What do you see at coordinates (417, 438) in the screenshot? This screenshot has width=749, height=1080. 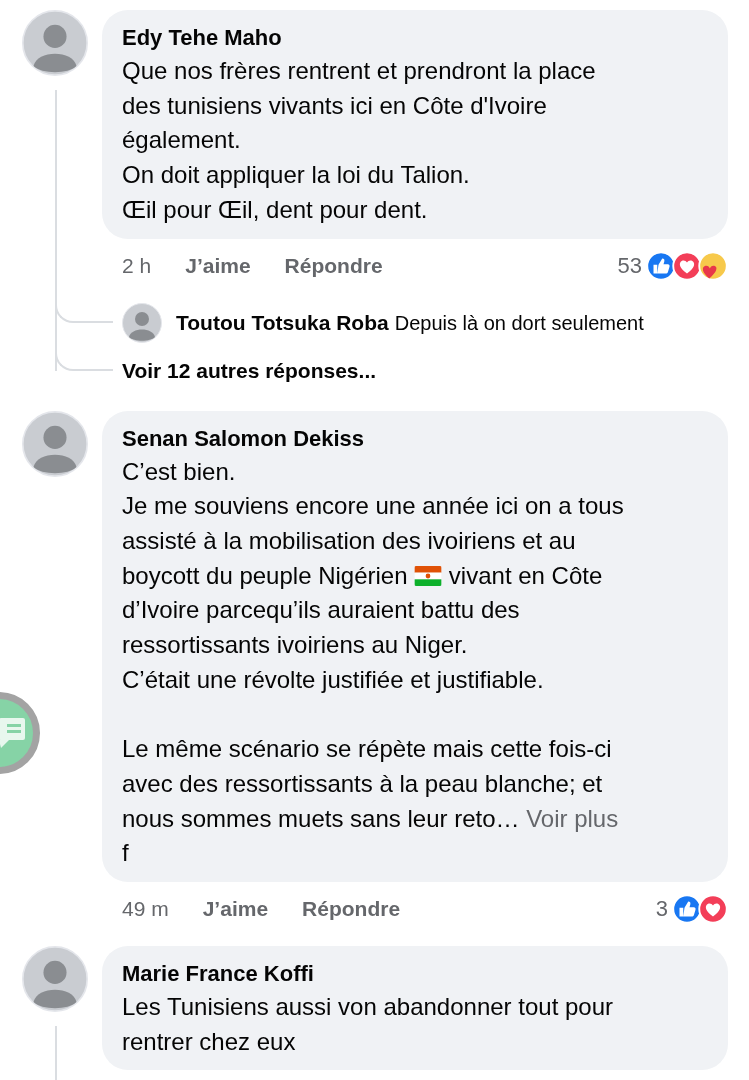 I see `author-name: Senan Salomon Dekiss` at bounding box center [417, 438].